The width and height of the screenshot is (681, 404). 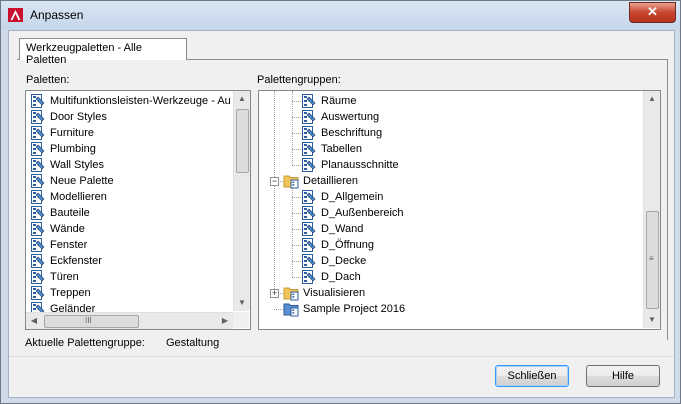 What do you see at coordinates (76, 261) in the screenshot?
I see `palette-item-label: Eckfenster` at bounding box center [76, 261].